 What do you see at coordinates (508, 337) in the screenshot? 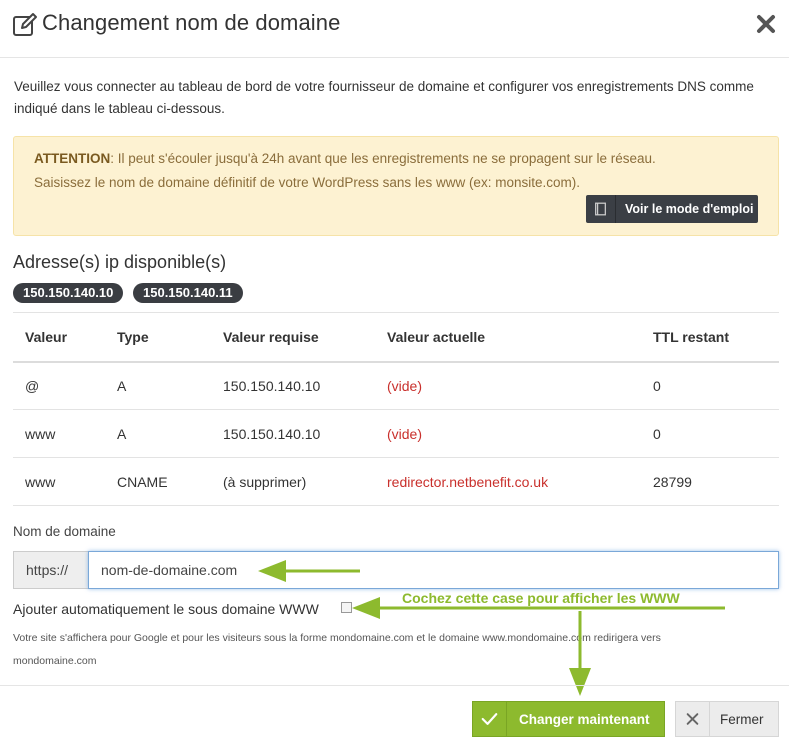
I see `column-header-valeur-actuelle: Valeur actuelle` at bounding box center [508, 337].